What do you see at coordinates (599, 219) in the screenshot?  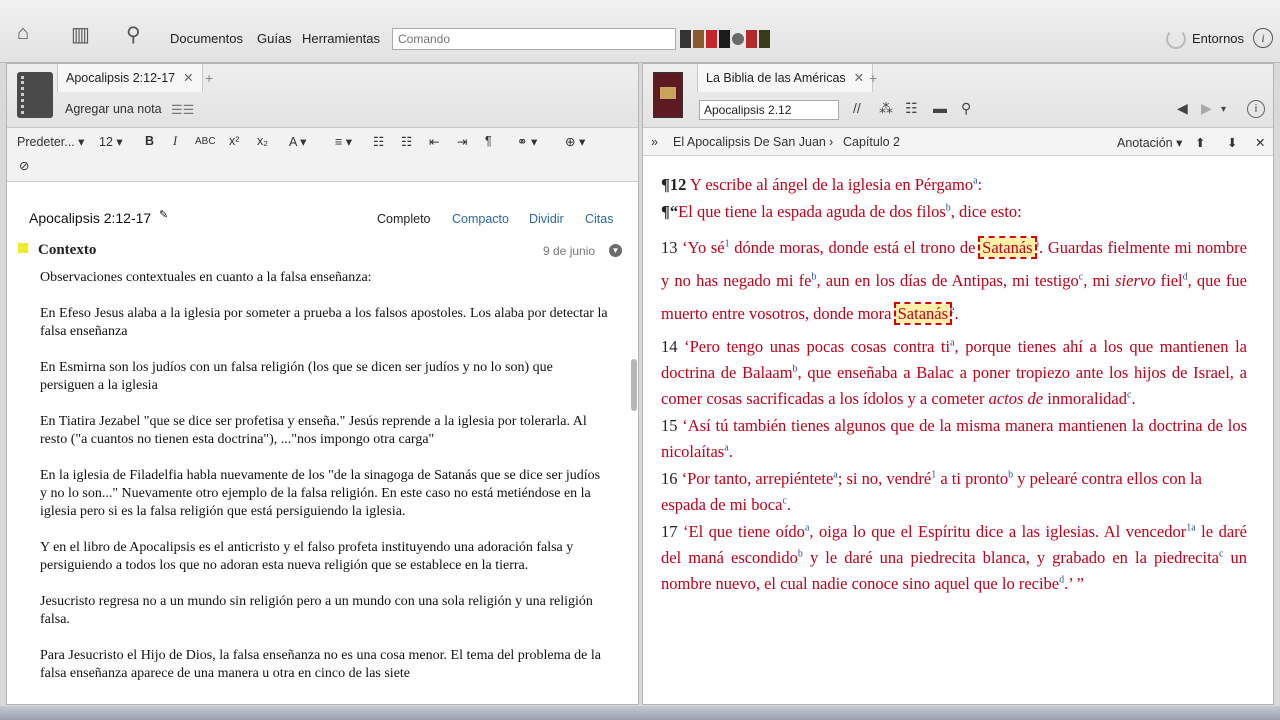 I see `view-citas: Citas` at bounding box center [599, 219].